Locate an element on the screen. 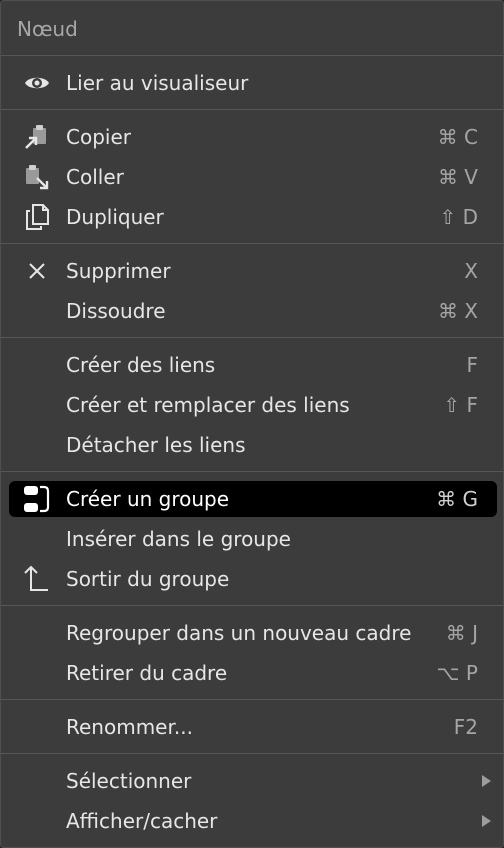 This screenshot has width=504, height=848. menu-item-label: Créer des liens is located at coordinates (141, 365).